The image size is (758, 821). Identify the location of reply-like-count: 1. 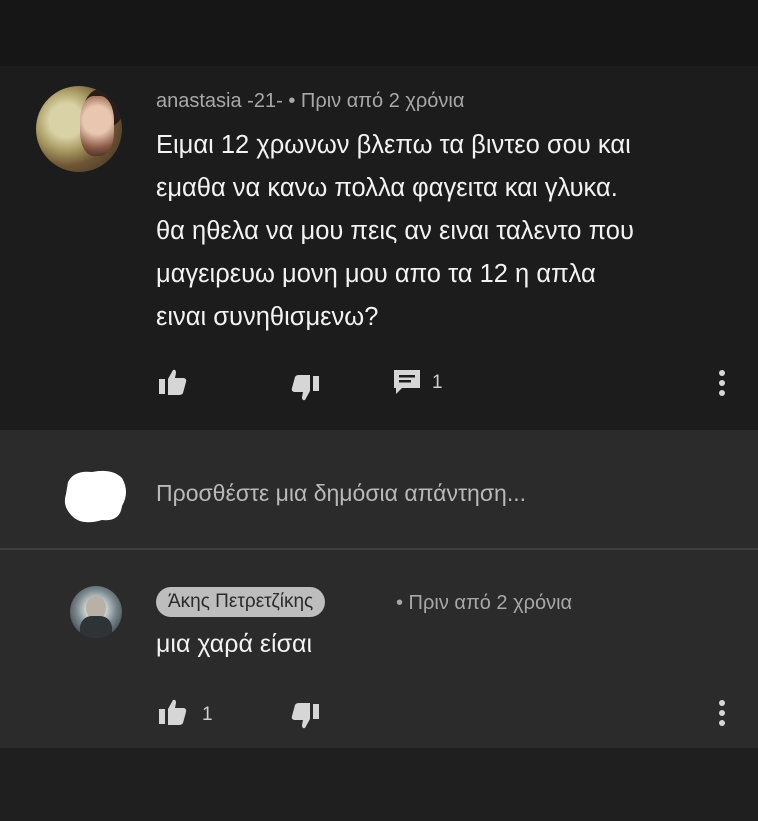
(207, 714).